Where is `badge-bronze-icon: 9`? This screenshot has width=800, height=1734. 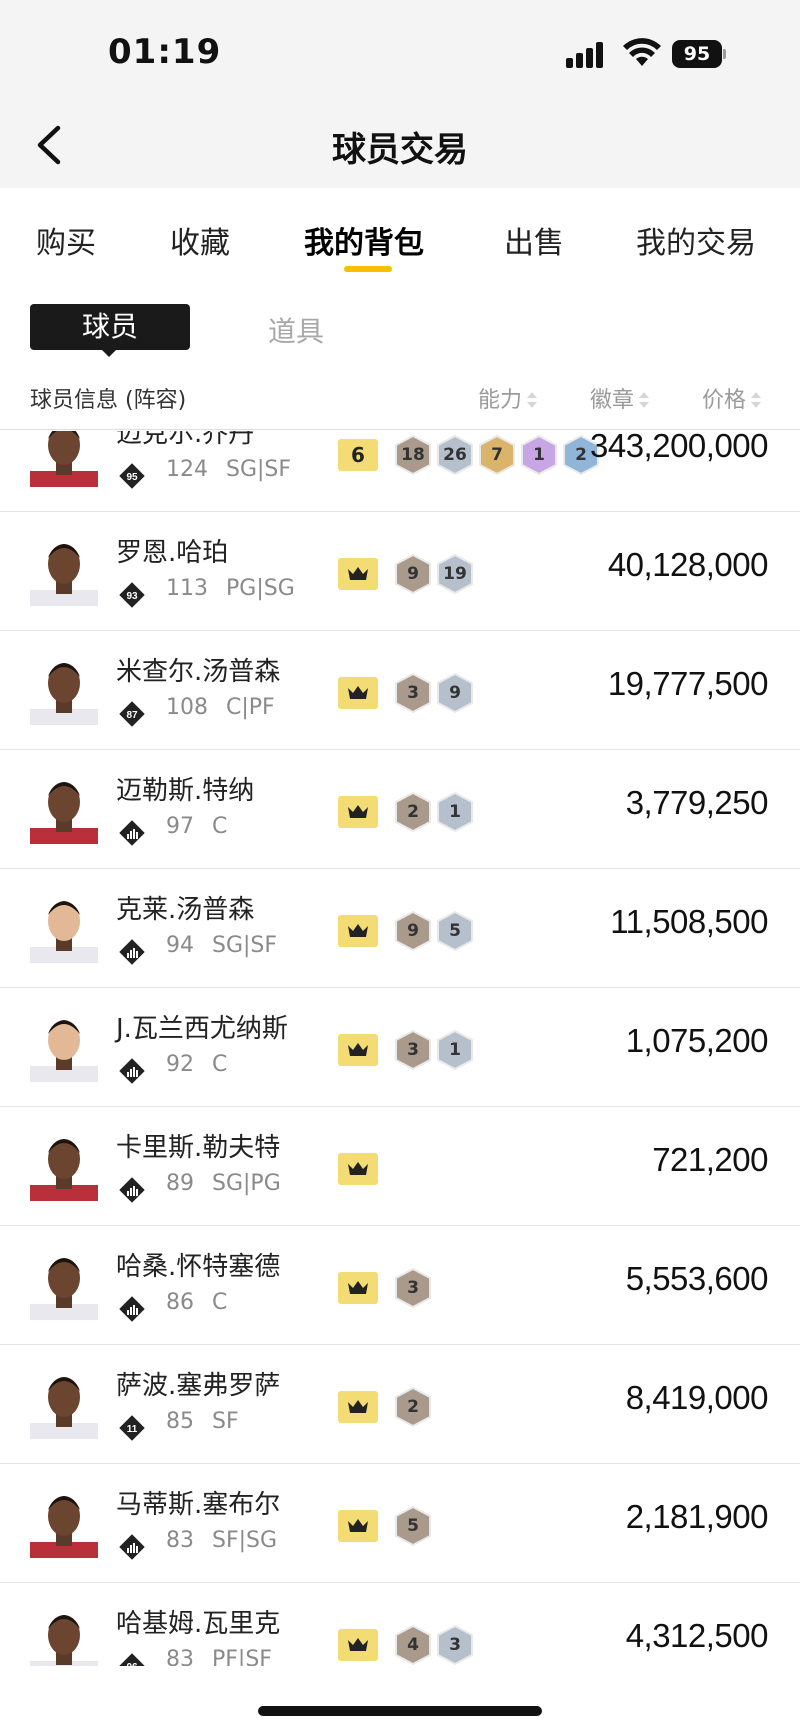 badge-bronze-icon: 9 is located at coordinates (413, 574).